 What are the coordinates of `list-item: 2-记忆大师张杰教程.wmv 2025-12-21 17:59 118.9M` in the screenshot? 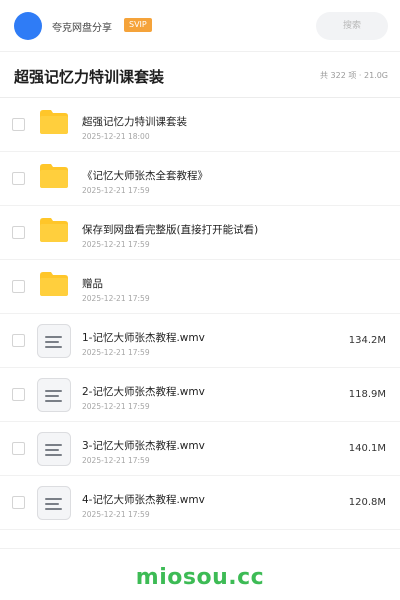 It's located at (200, 395).